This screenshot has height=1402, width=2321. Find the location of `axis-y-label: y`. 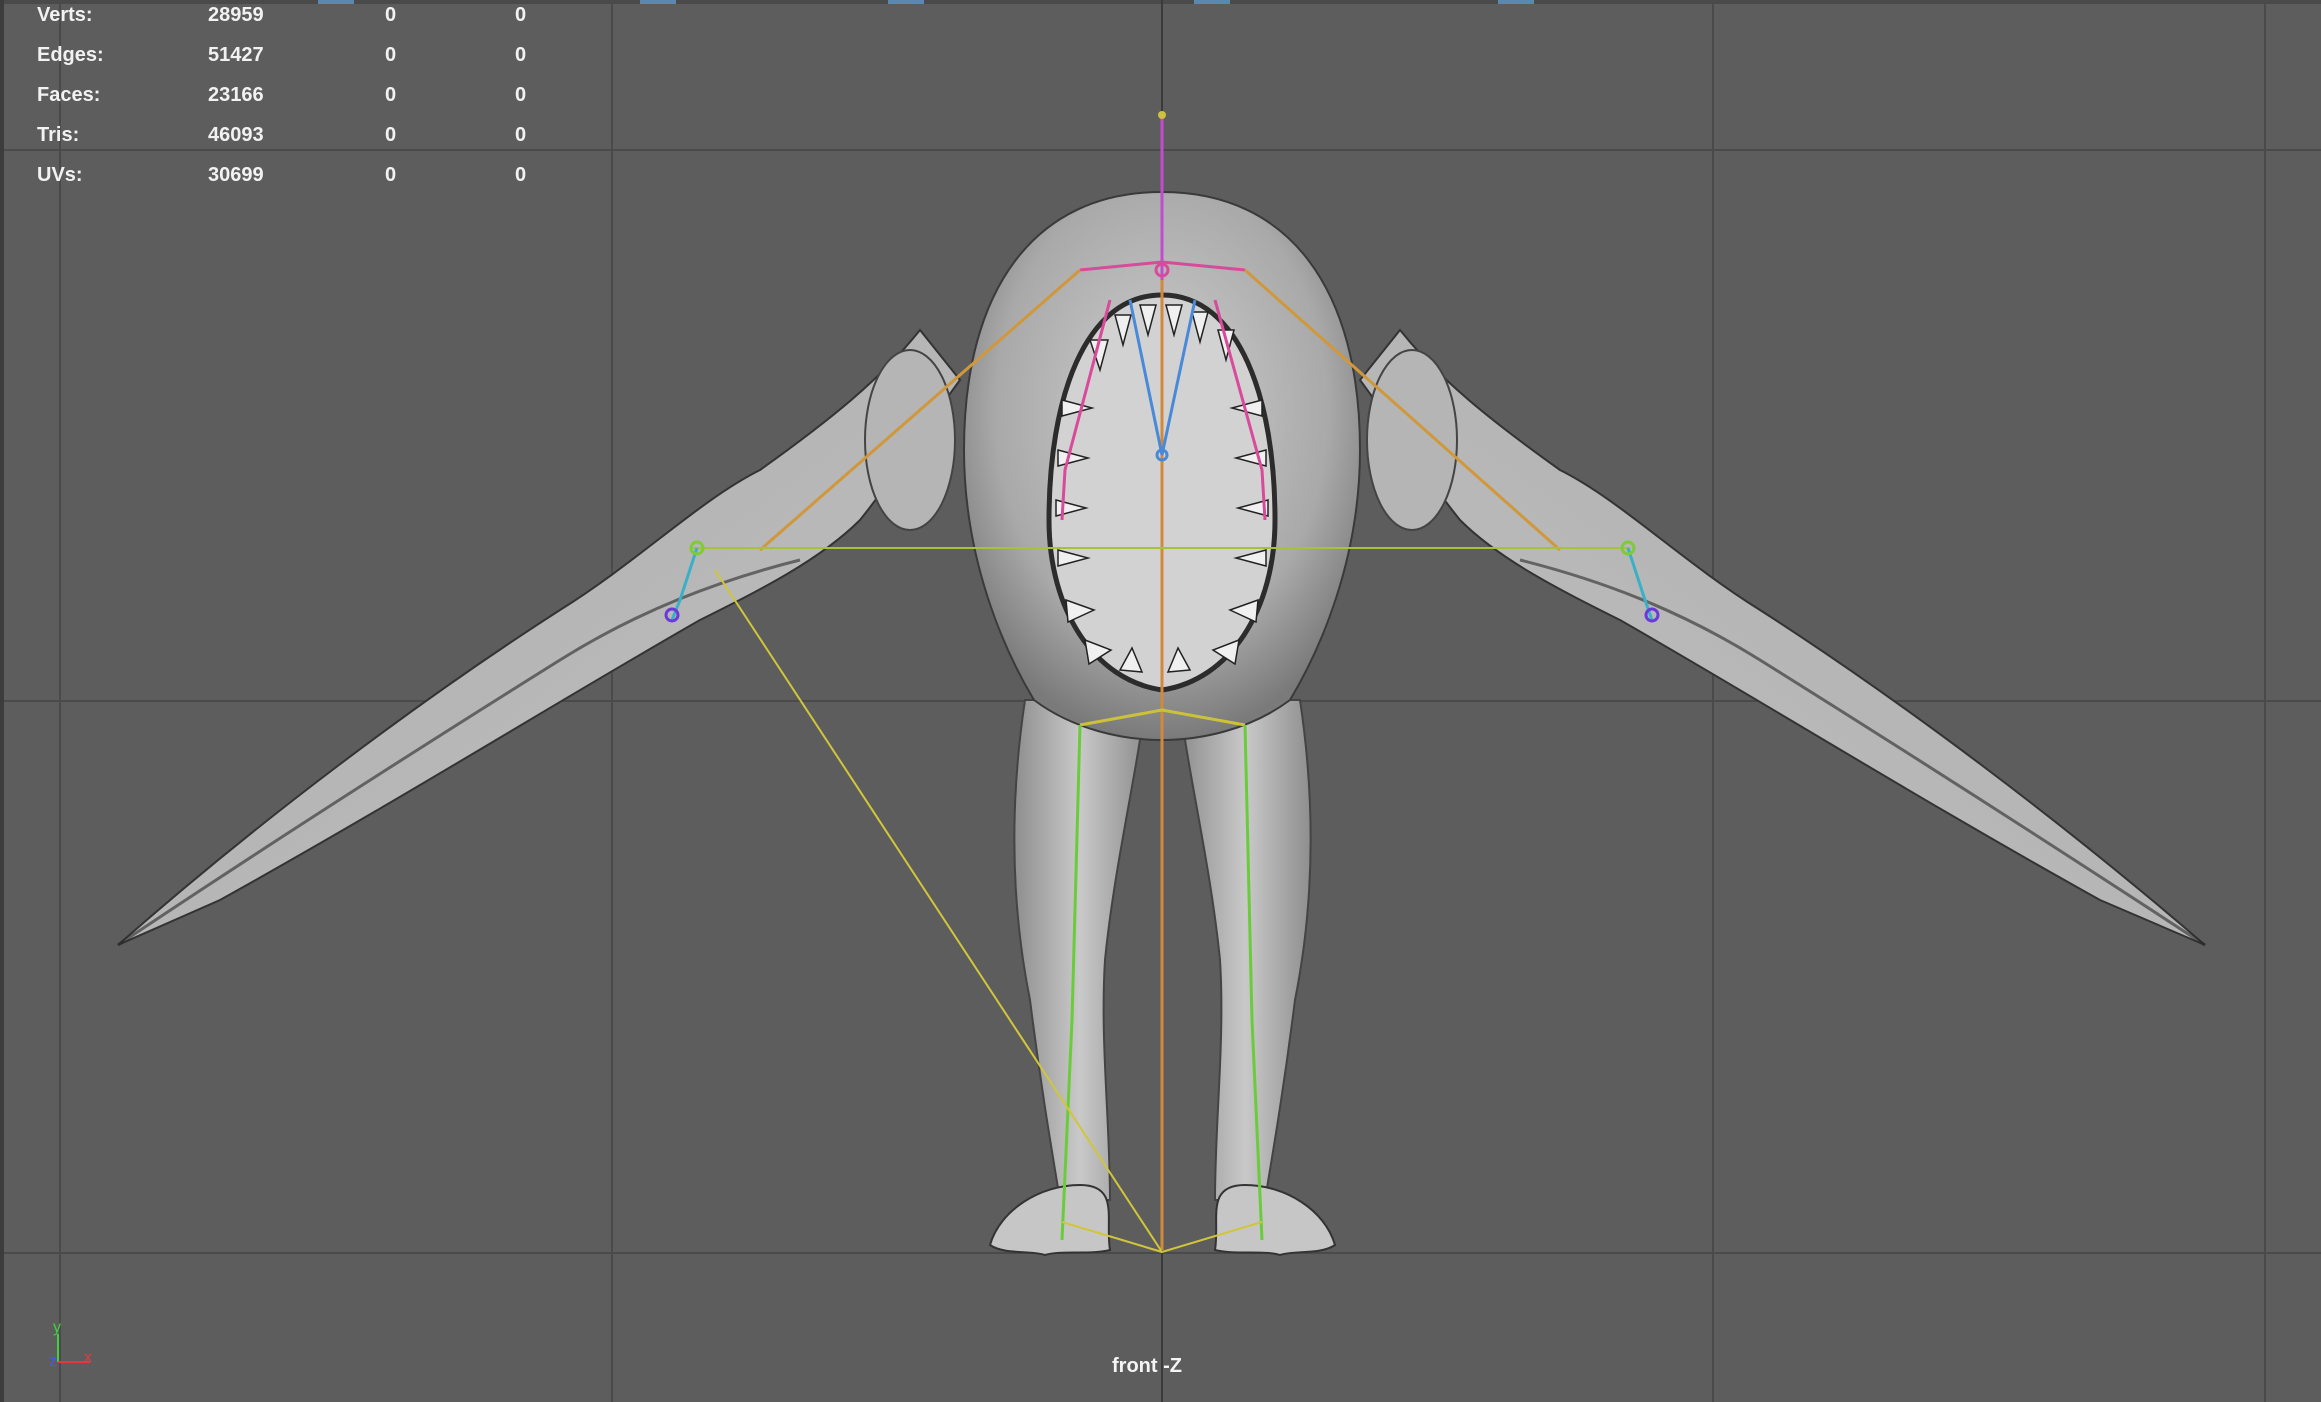

axis-y-label: y is located at coordinates (57, 1327).